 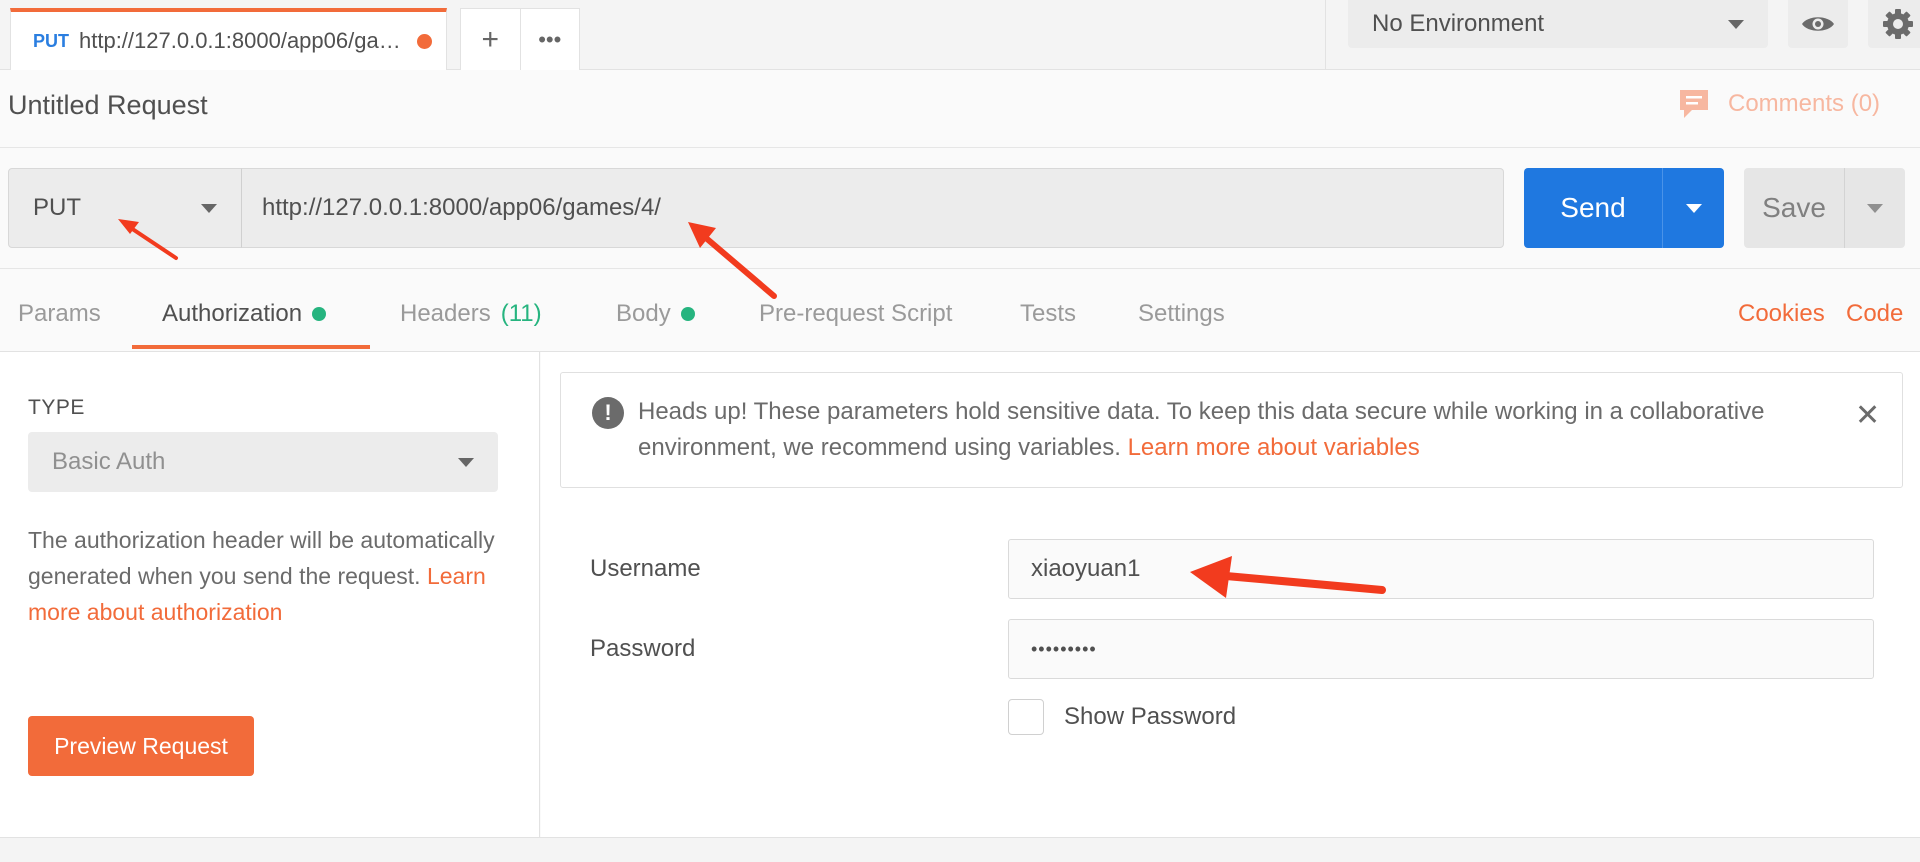 What do you see at coordinates (445, 313) in the screenshot?
I see `tab-headers-label: Headers` at bounding box center [445, 313].